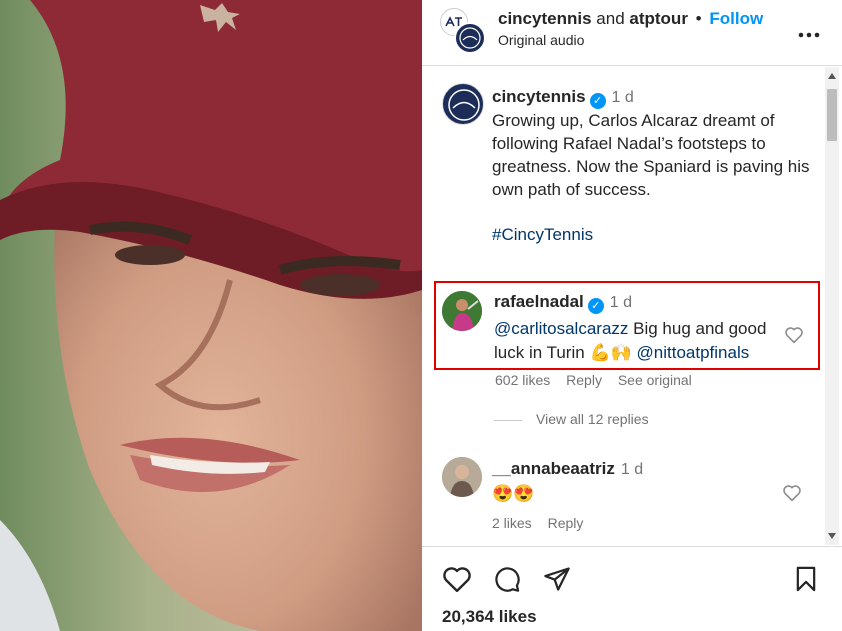 This screenshot has height=631, width=842. Describe the element at coordinates (655, 380) in the screenshot. I see `see-original-button: See original` at that location.